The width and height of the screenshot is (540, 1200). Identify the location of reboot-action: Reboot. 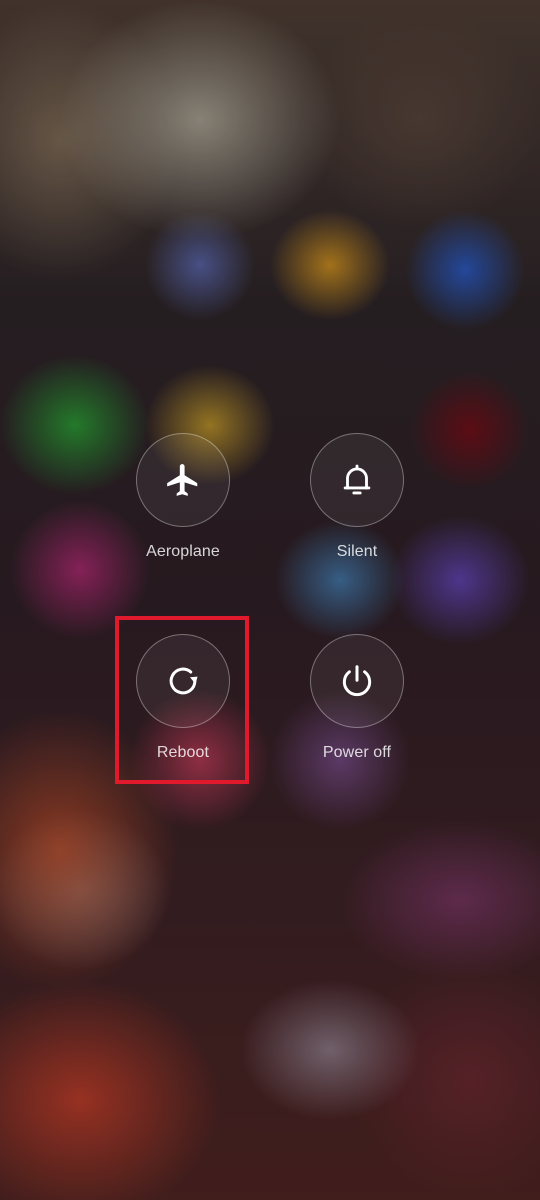
(183, 698).